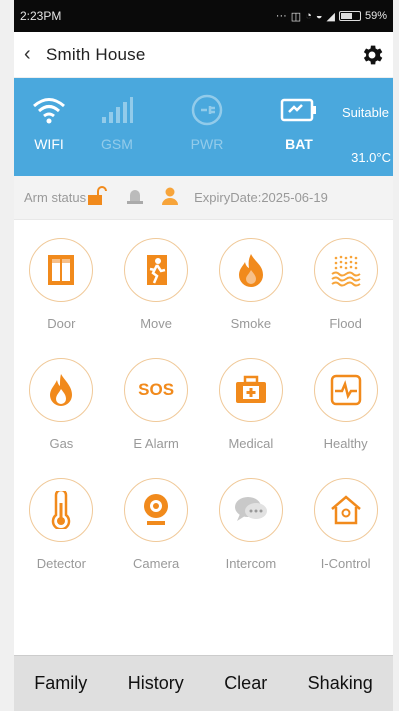  What do you see at coordinates (156, 563) in the screenshot?
I see `device-label: Camera` at bounding box center [156, 563].